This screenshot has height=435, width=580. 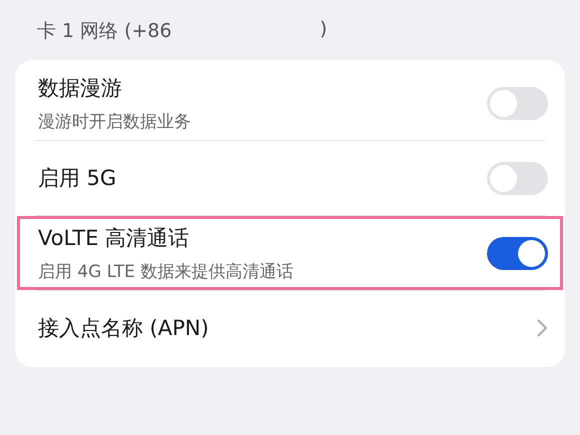 I want to click on chevron-right-icon, so click(x=542, y=328).